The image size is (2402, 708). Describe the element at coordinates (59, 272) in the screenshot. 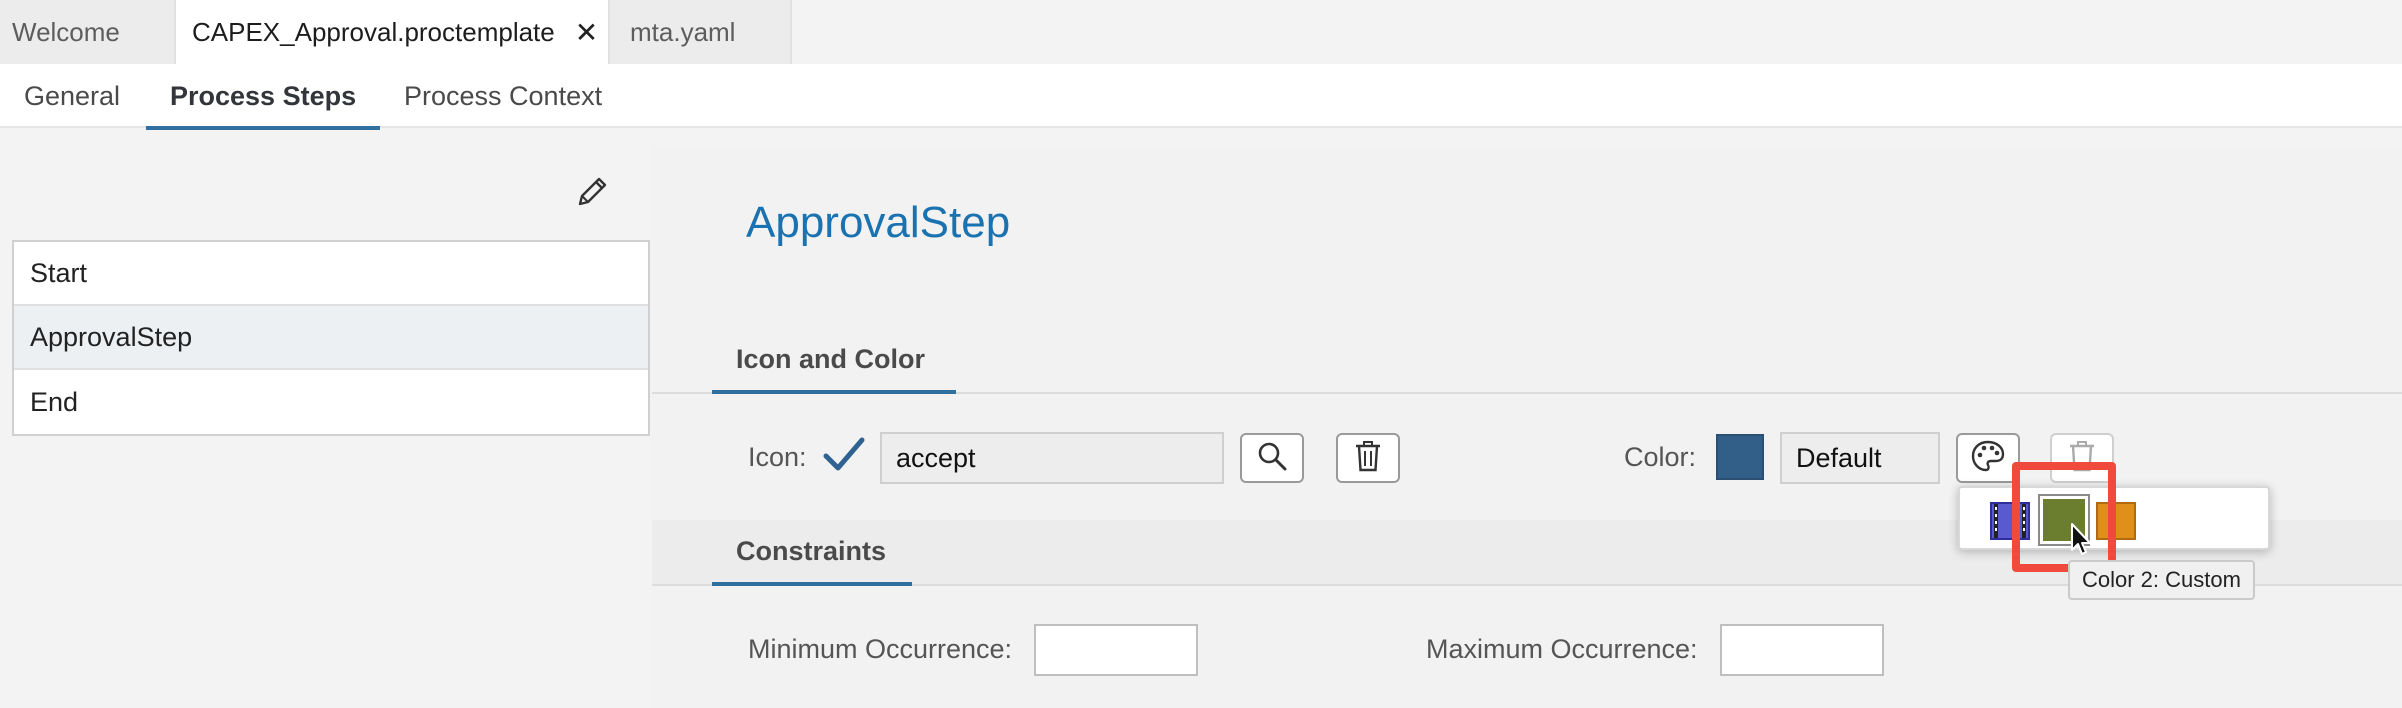

I see `step-label: Start` at that location.